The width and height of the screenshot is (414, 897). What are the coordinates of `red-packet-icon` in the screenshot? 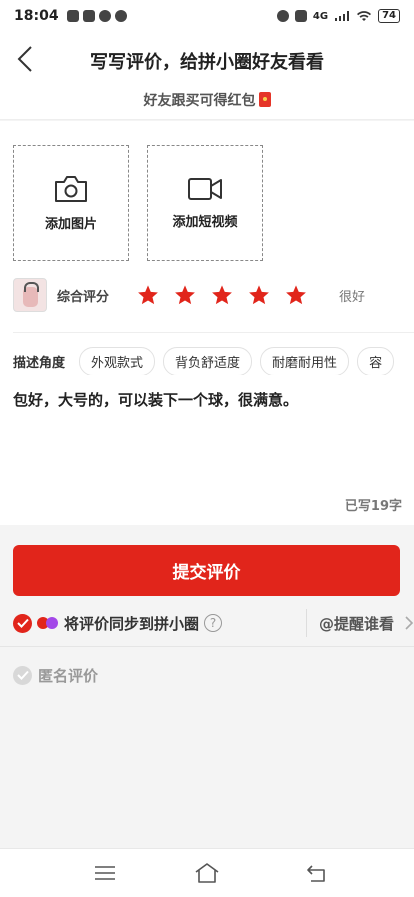 It's located at (264, 99).